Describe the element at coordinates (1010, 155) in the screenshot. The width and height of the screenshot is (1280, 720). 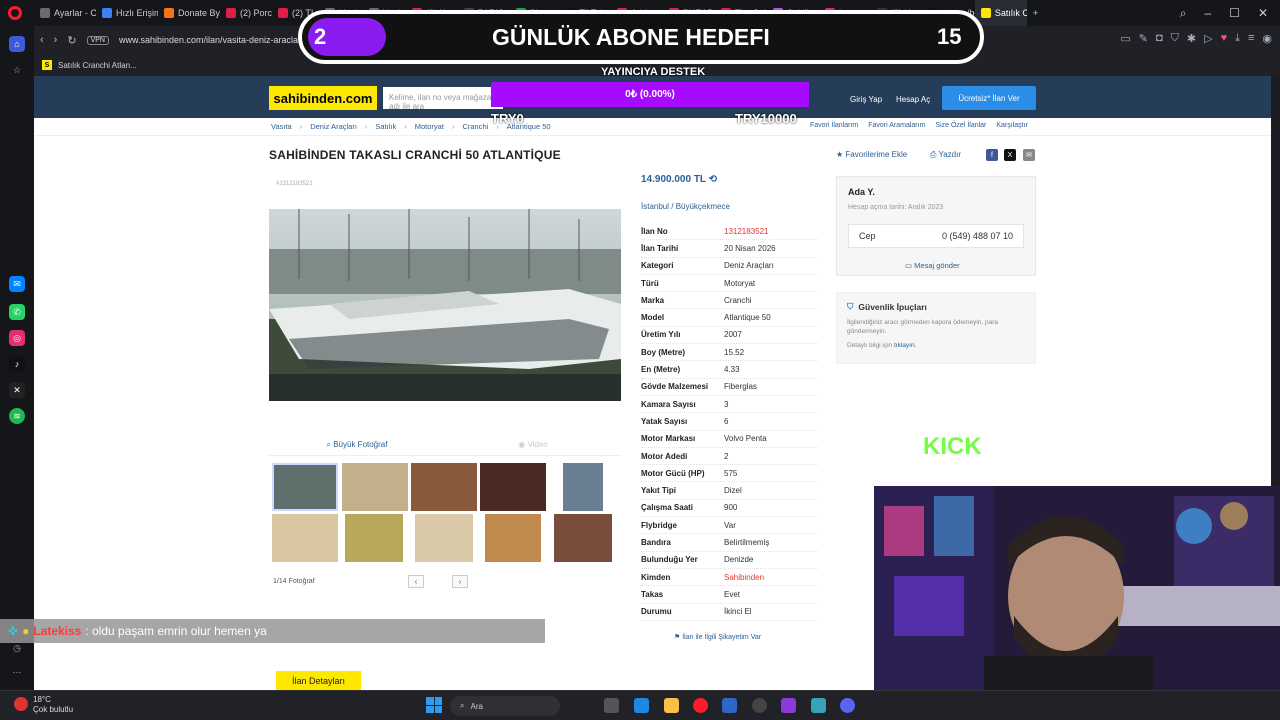
I see `x-share-icon: X` at that location.